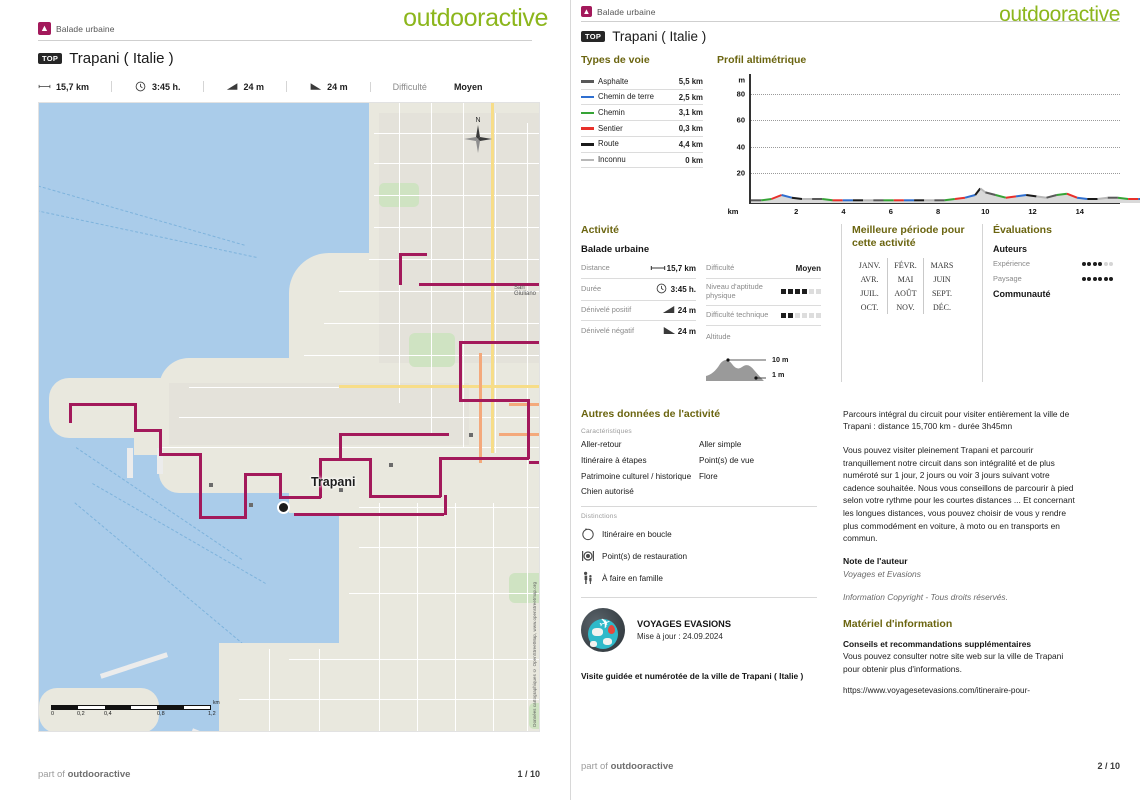  What do you see at coordinates (1022, 294) in the screenshot?
I see `community-heading: Communauté` at bounding box center [1022, 294].